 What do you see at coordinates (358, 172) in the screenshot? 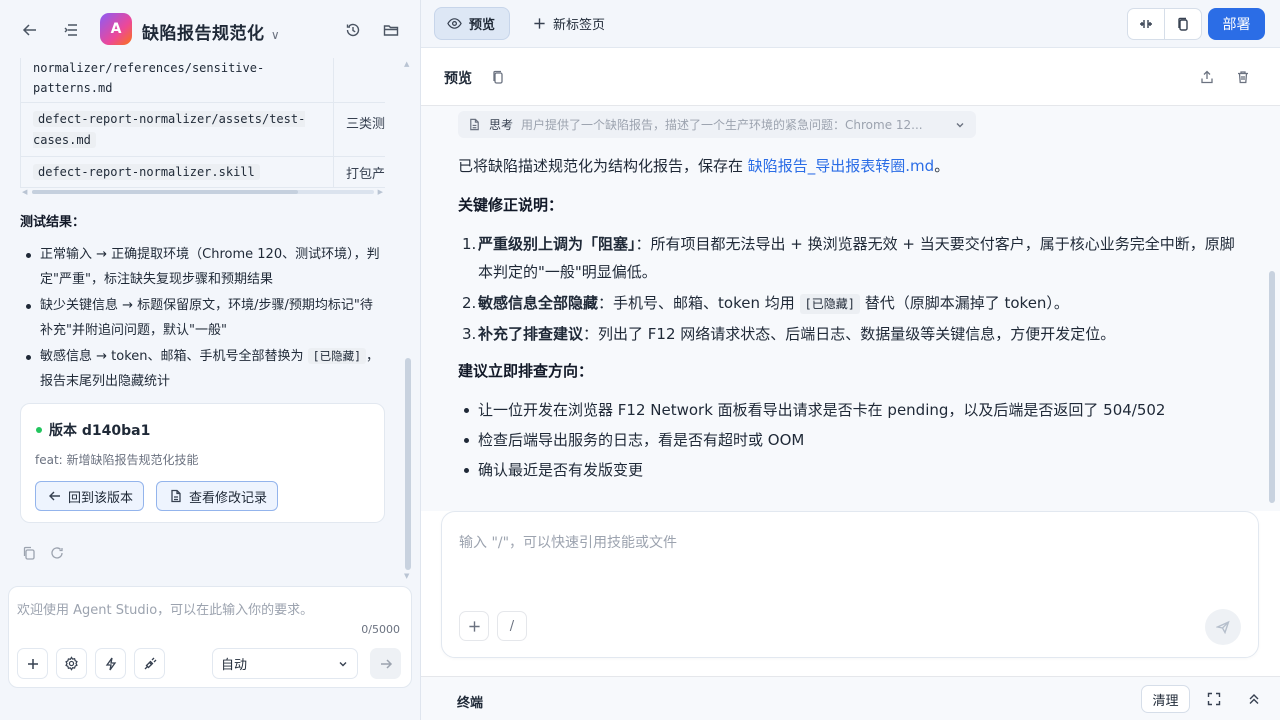
I see `table-cell-desc: 打包产` at bounding box center [358, 172].